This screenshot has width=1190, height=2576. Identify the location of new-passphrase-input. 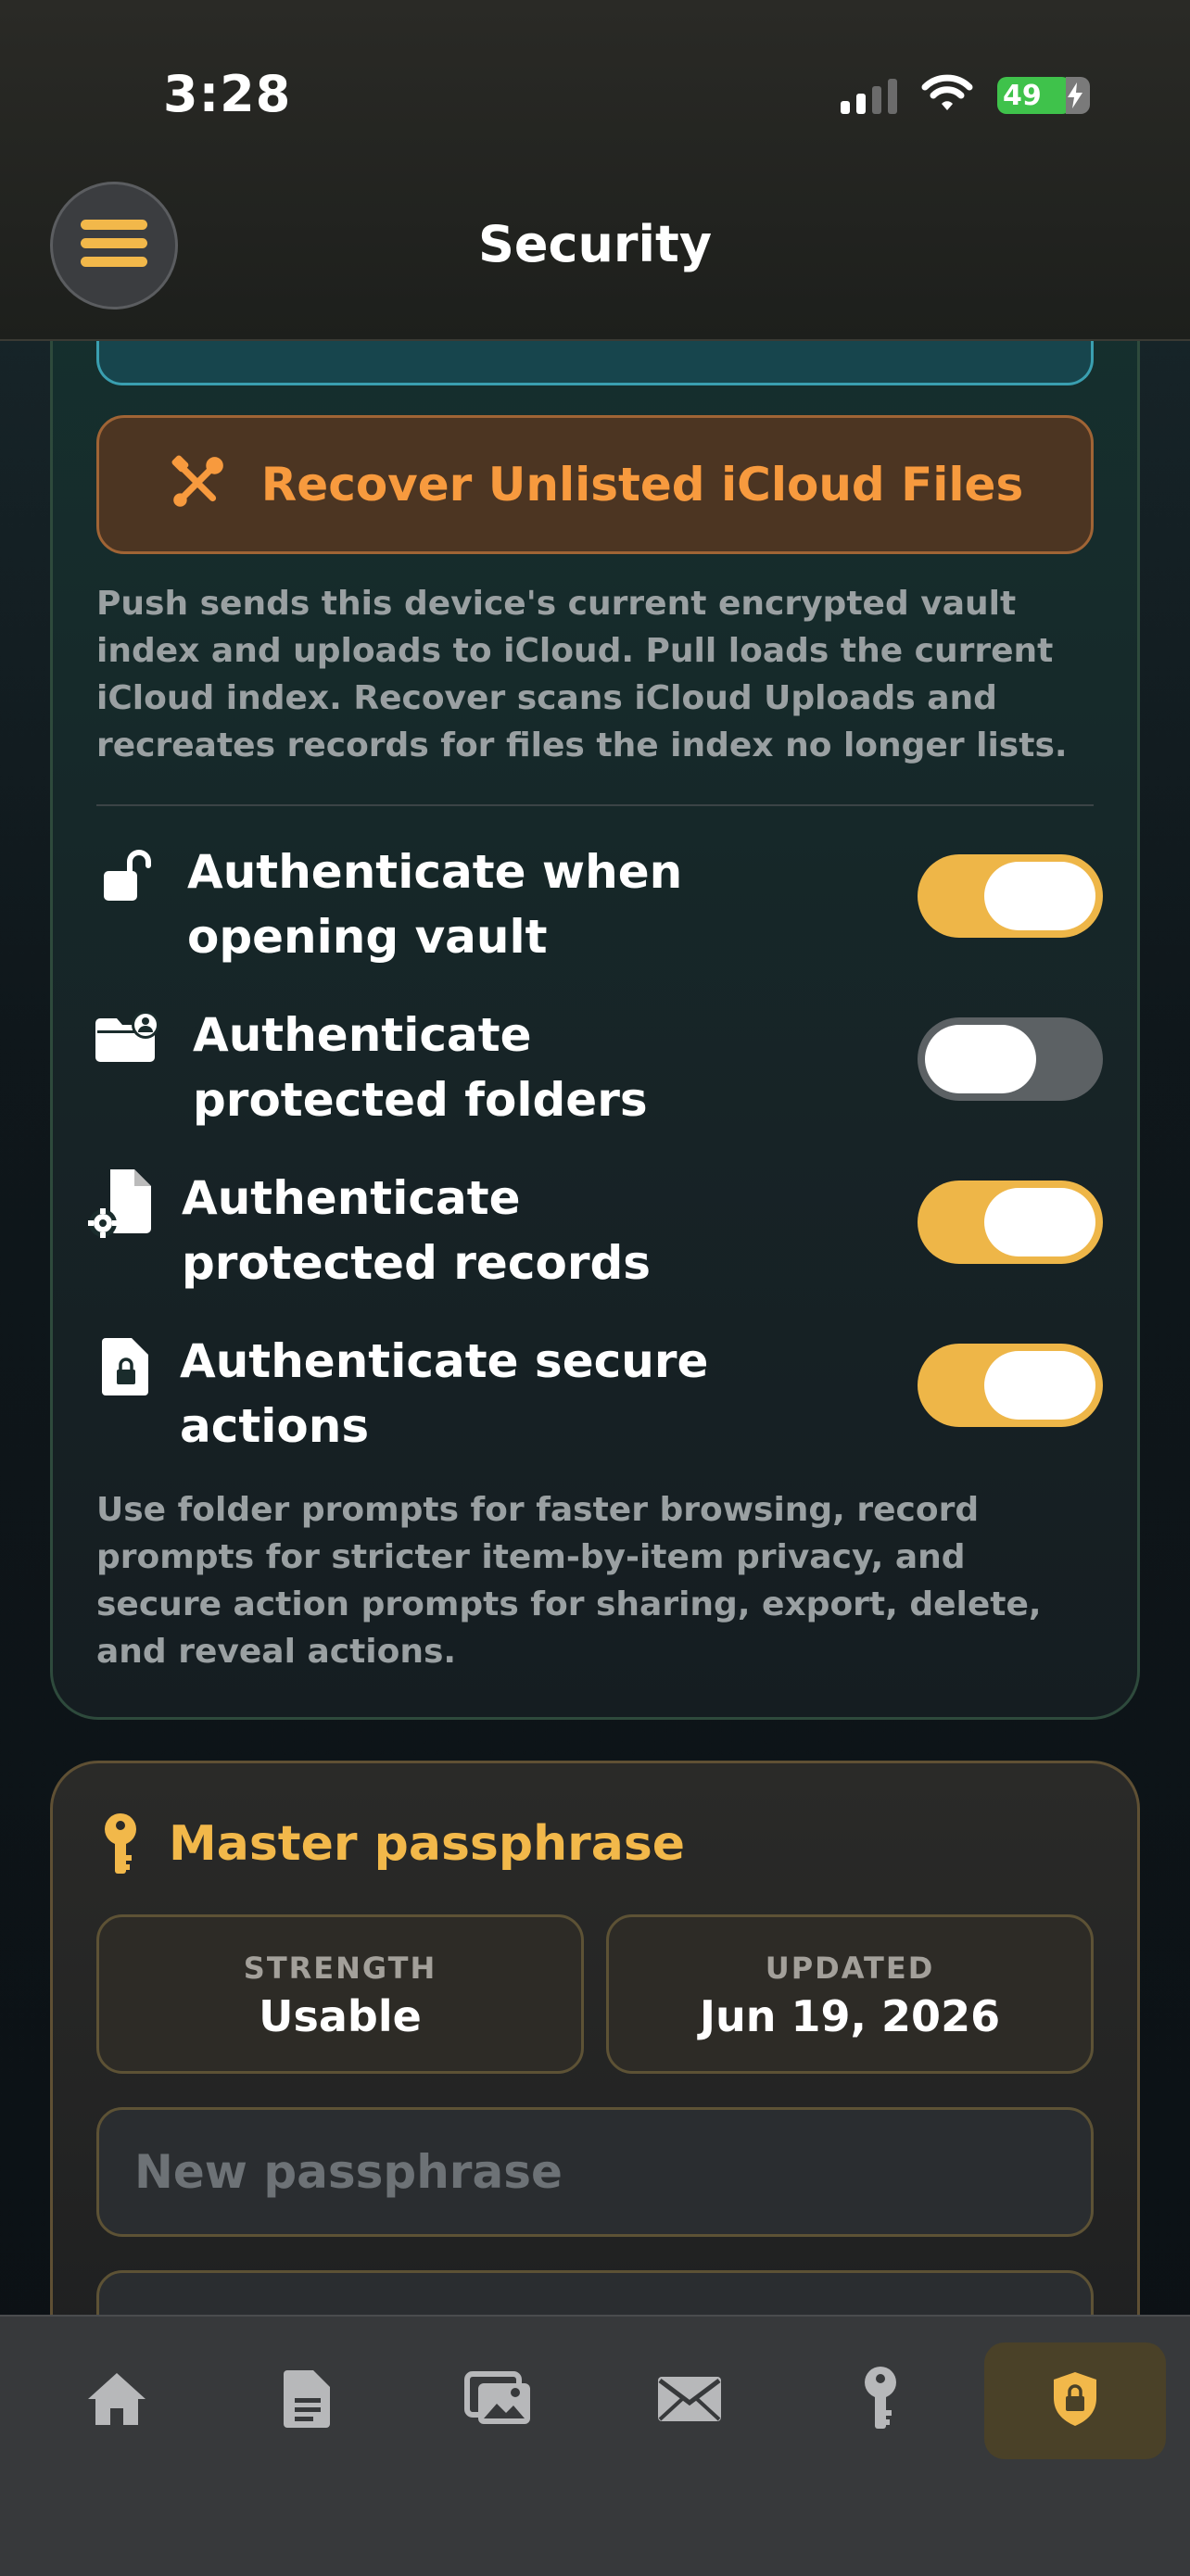
(595, 2172).